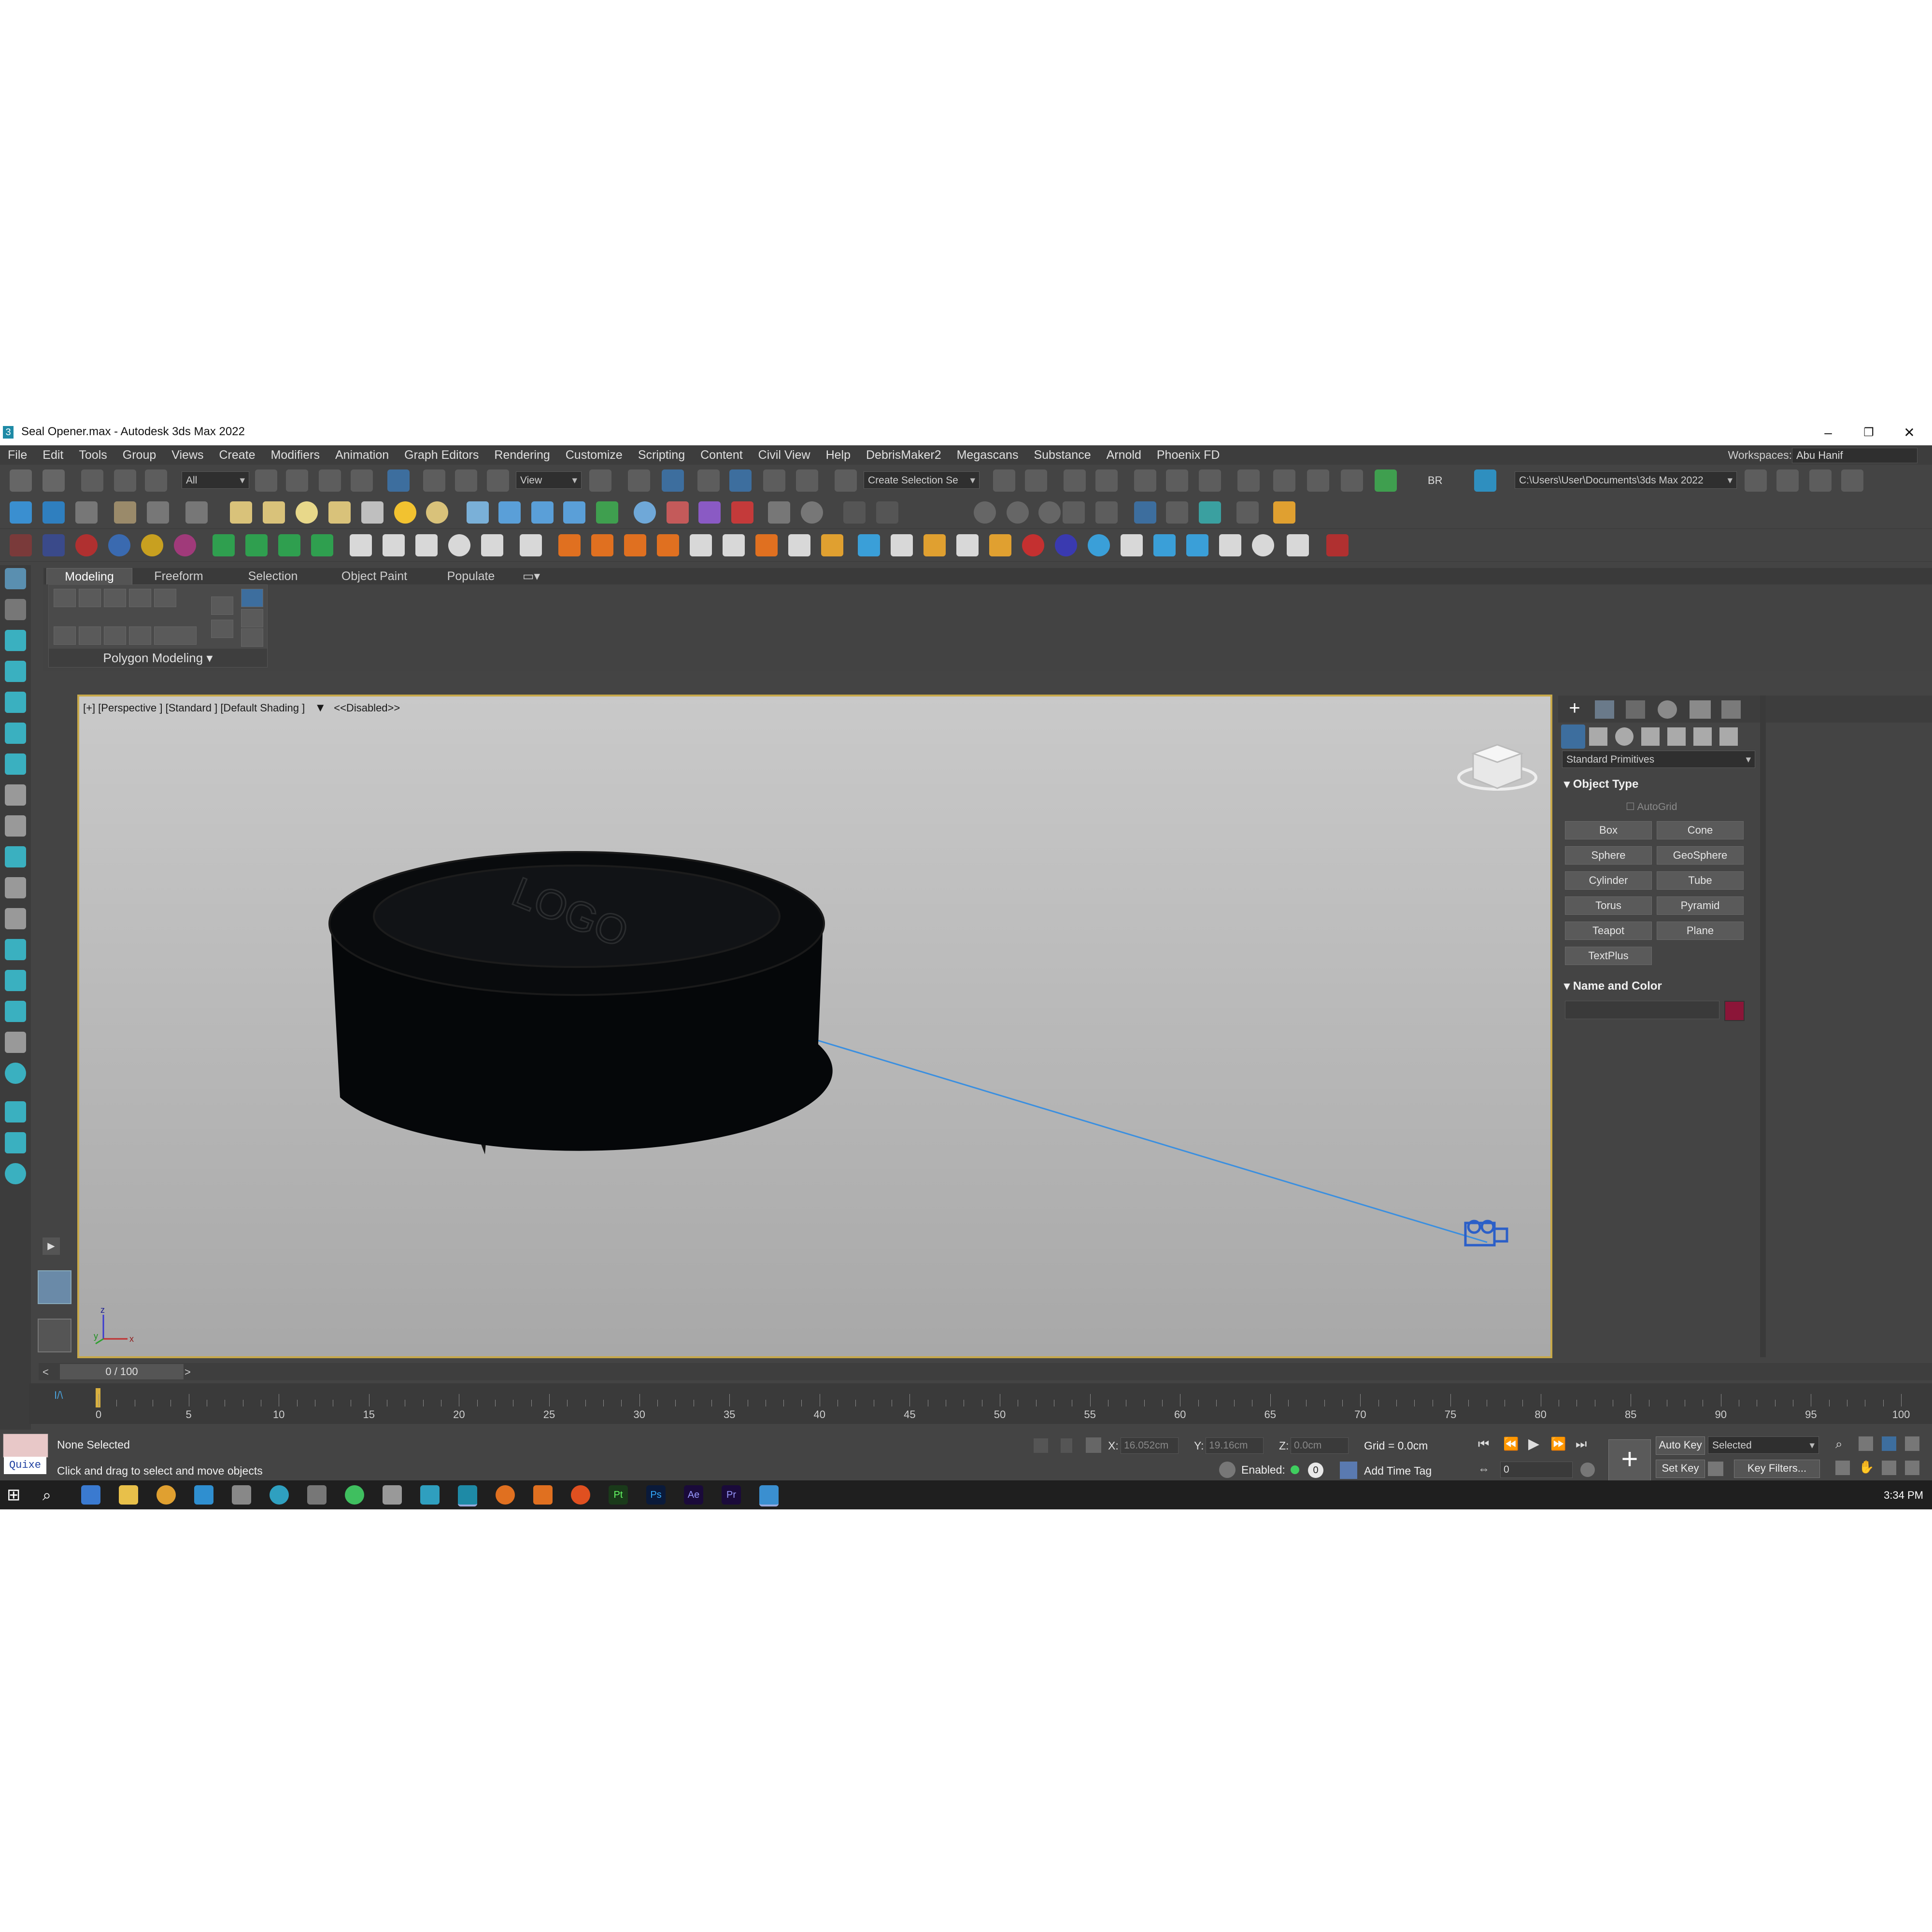  I want to click on stack-up-icon, so click(222, 606).